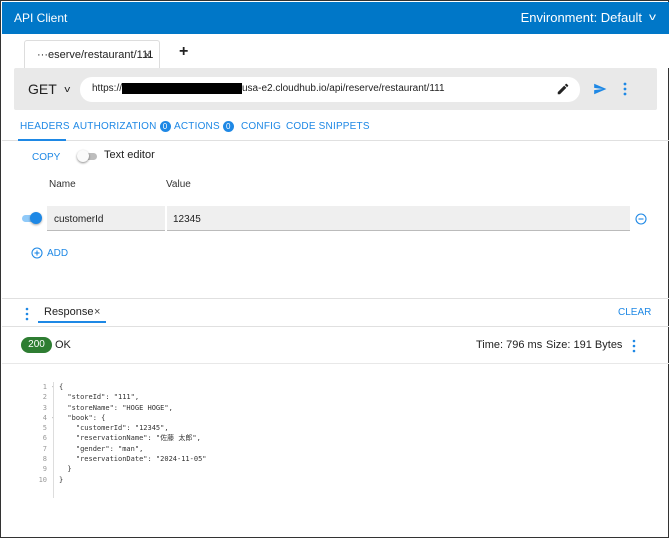  Describe the element at coordinates (183, 52) in the screenshot. I see `add-tab-button: +` at that location.